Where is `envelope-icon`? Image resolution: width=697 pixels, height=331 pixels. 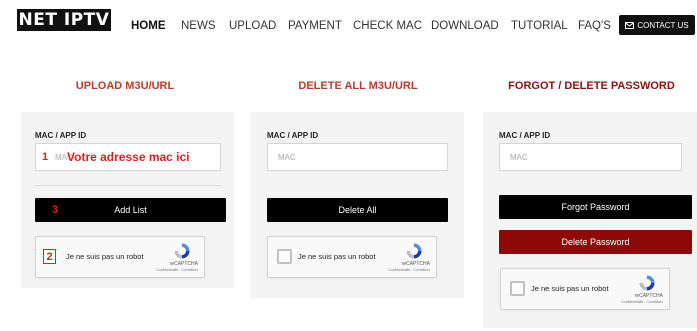 envelope-icon is located at coordinates (630, 25).